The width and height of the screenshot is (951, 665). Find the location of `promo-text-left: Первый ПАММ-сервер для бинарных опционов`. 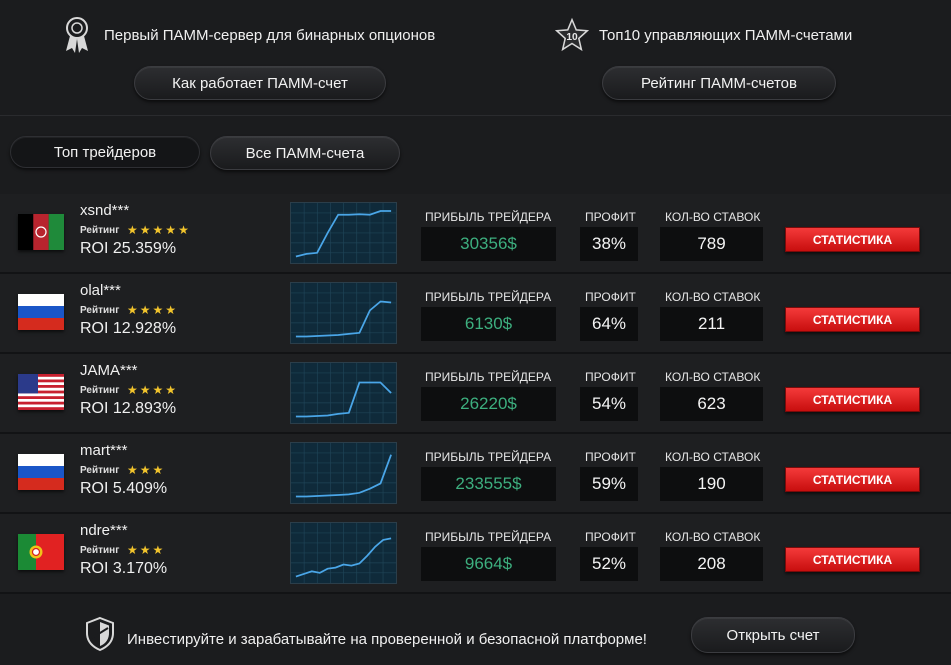

promo-text-left: Первый ПАММ-сервер для бинарных опционов is located at coordinates (270, 35).